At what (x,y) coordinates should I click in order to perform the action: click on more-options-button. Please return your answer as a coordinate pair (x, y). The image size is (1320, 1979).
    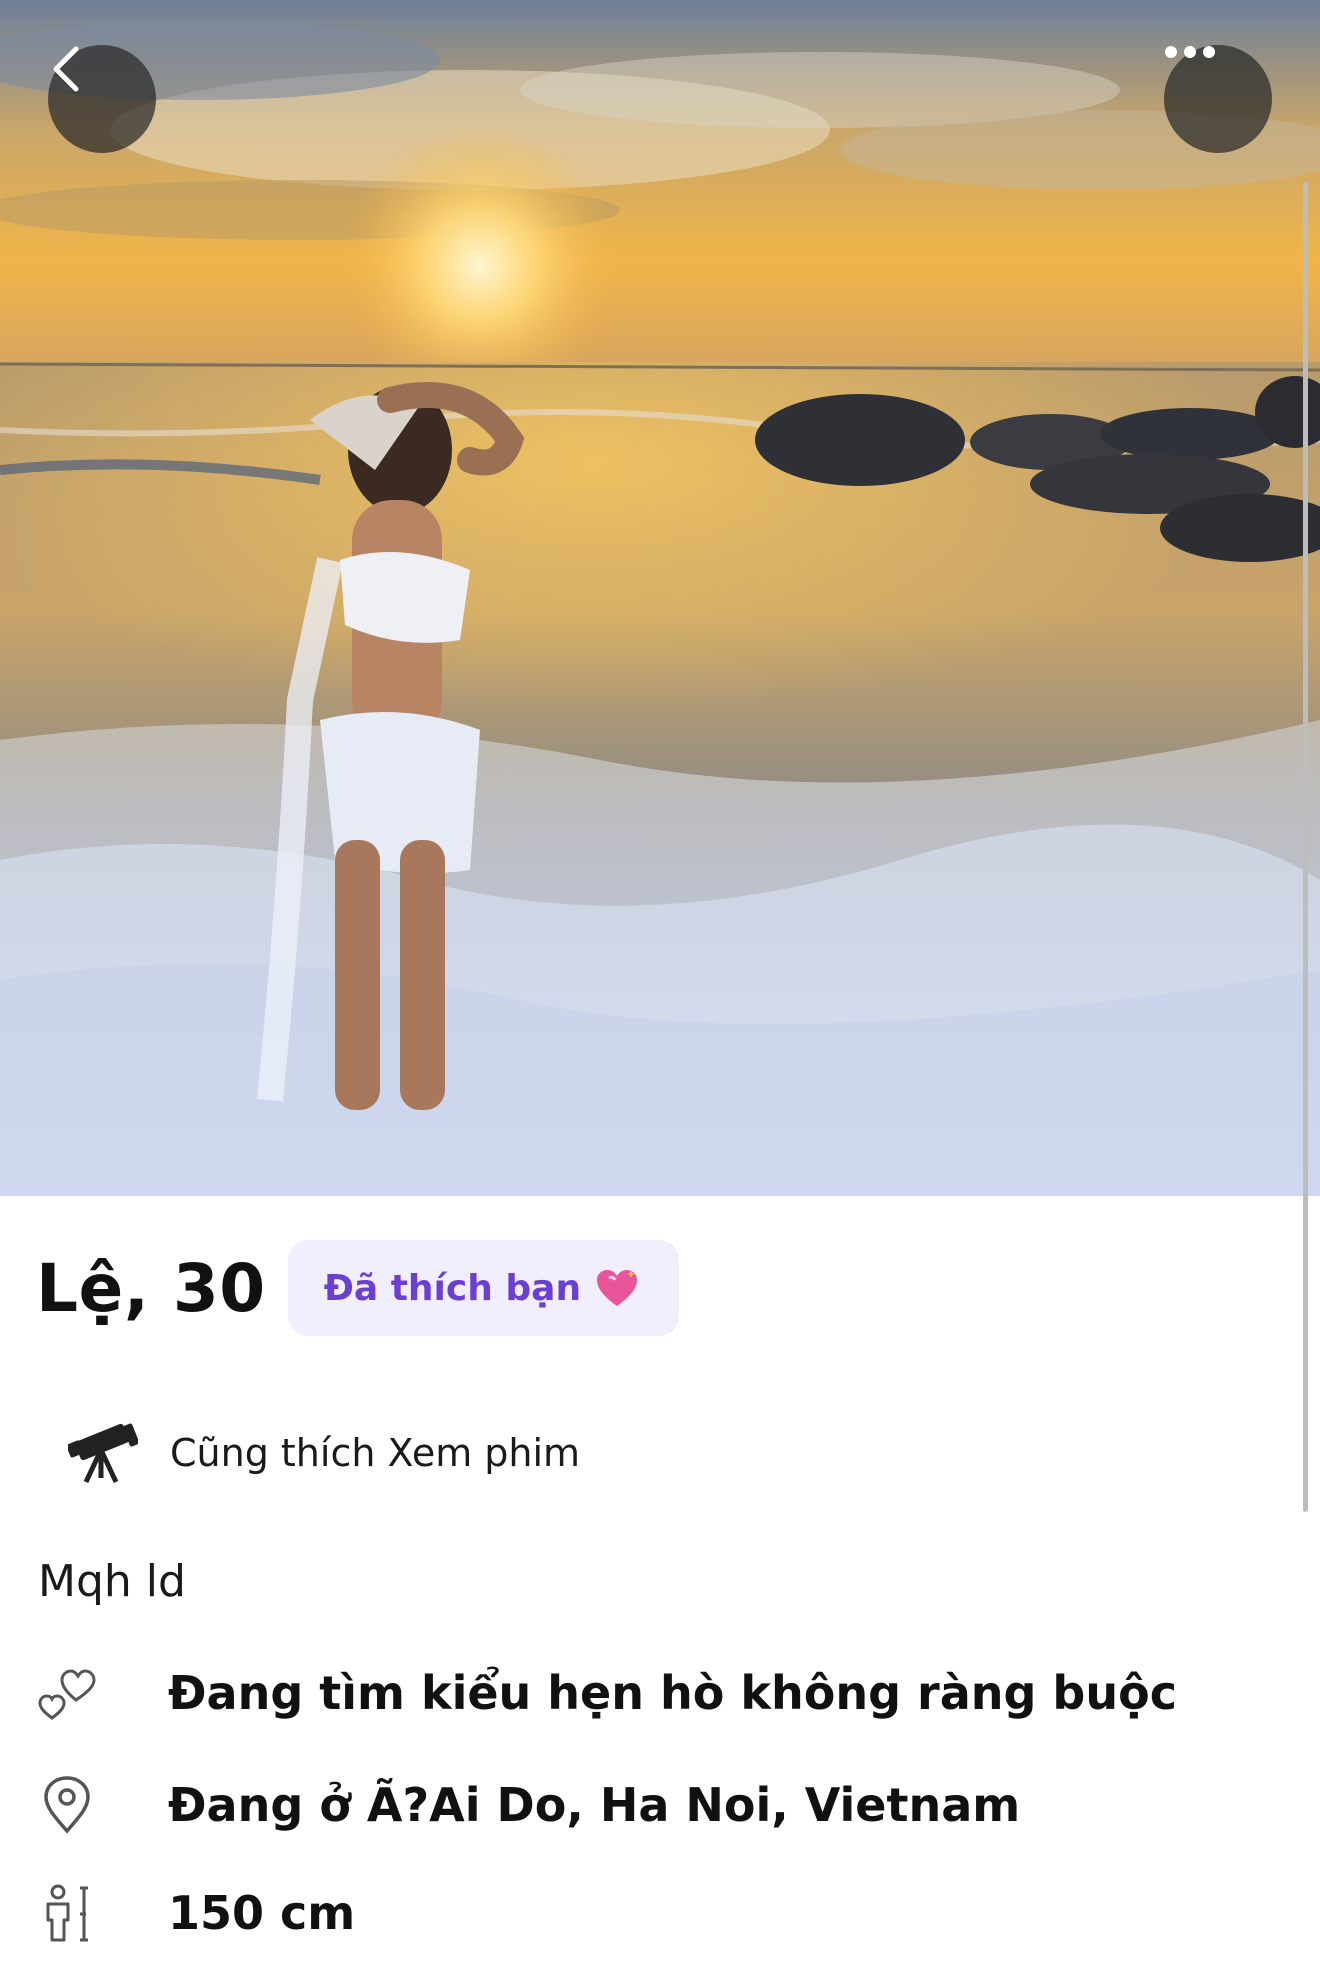
    Looking at the image, I should click on (1218, 99).